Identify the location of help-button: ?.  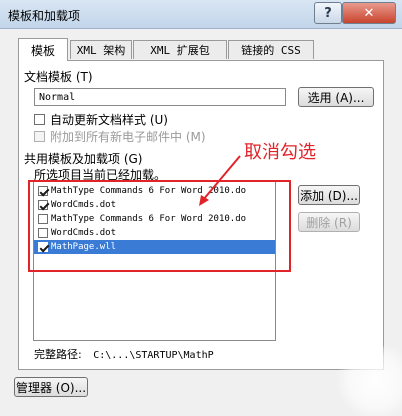
(328, 13).